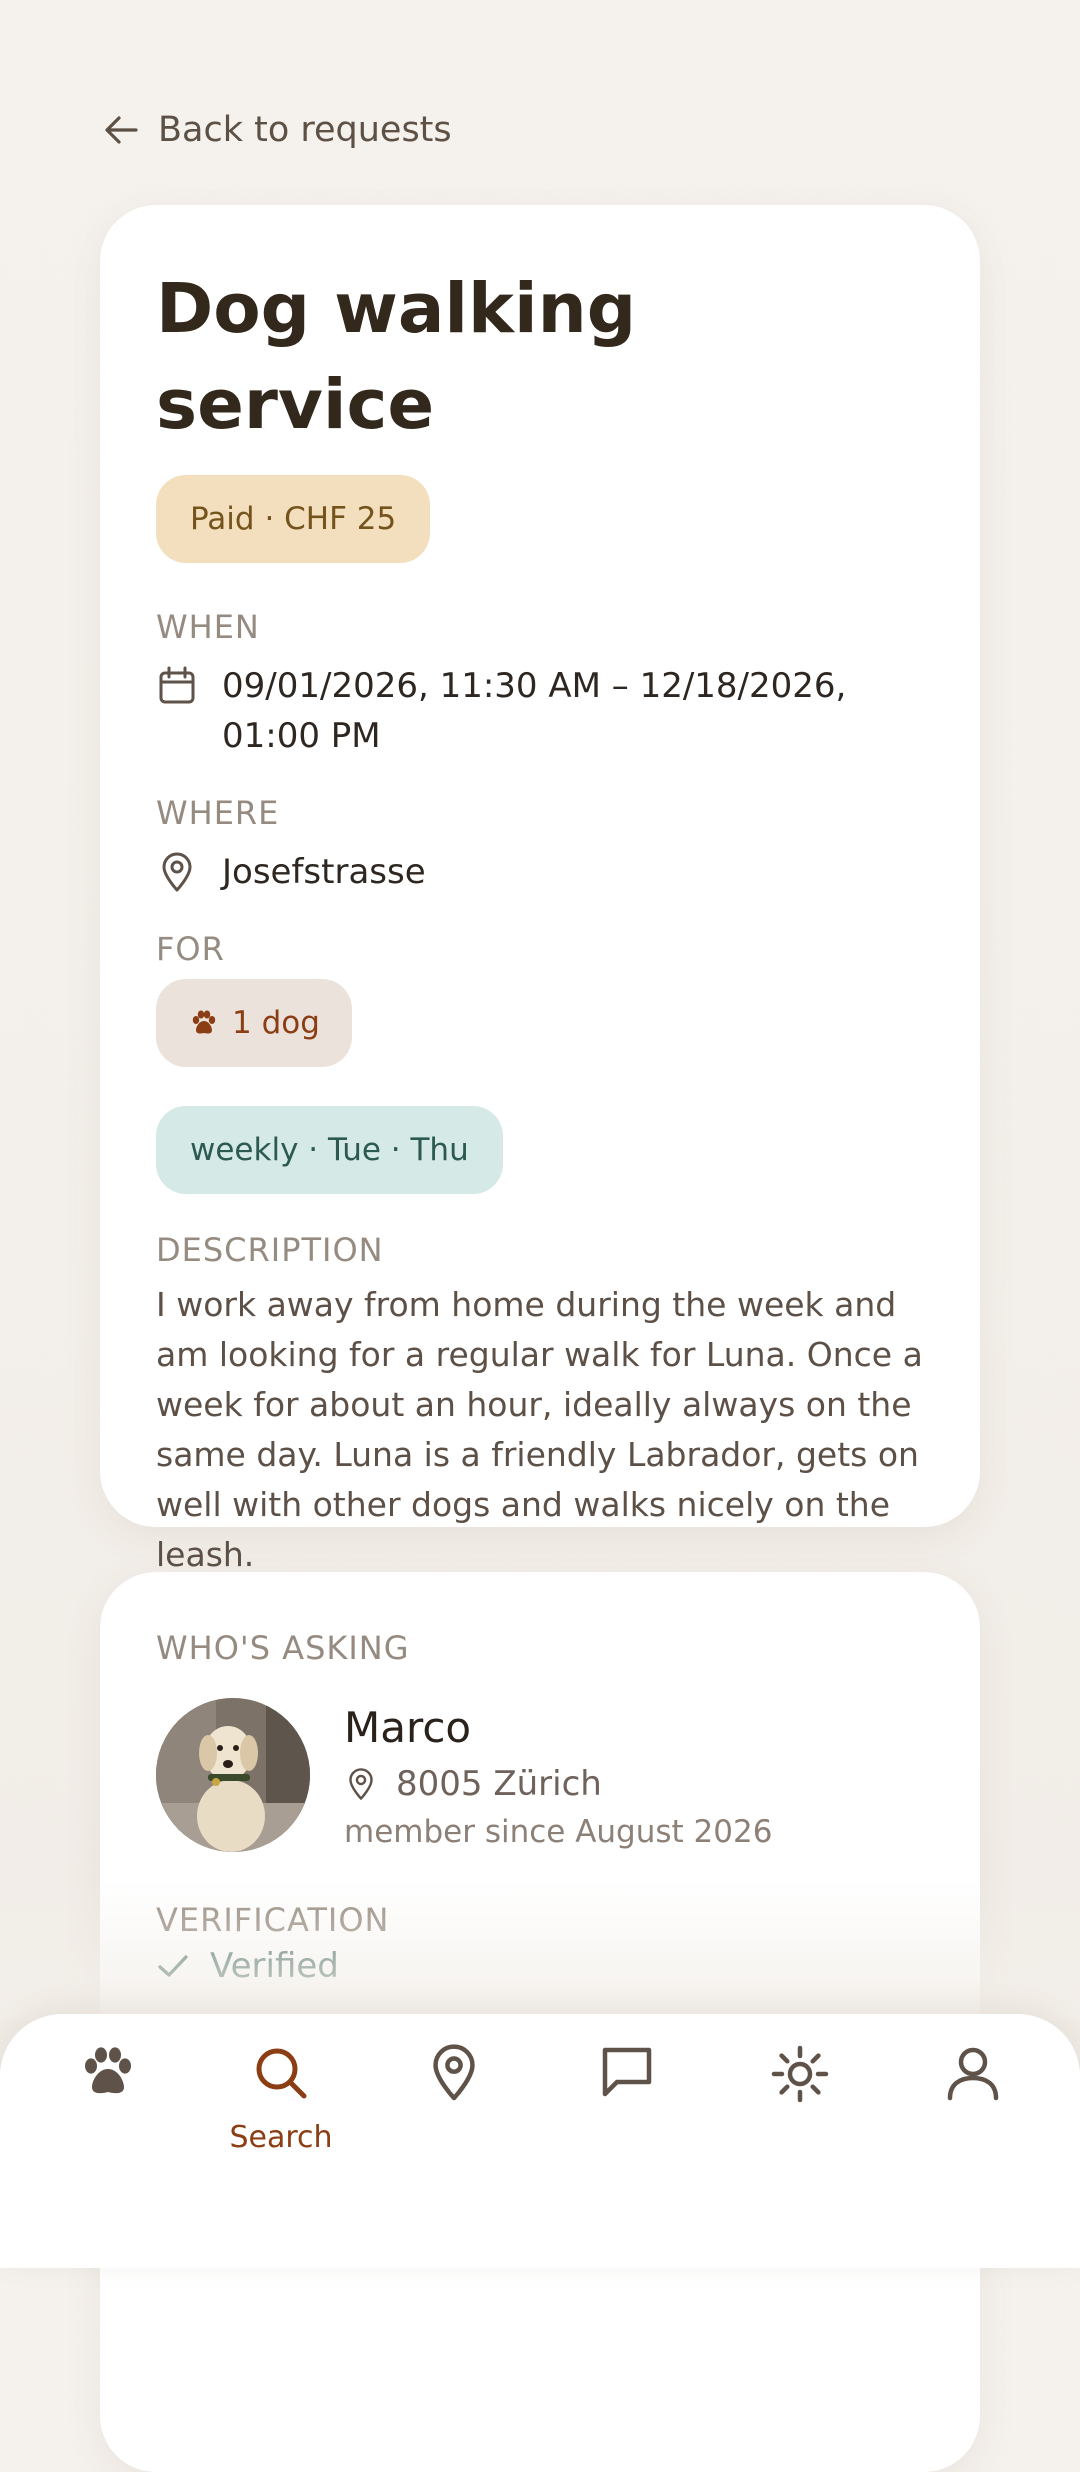  I want to click on where-value: Josefstrasse, so click(324, 872).